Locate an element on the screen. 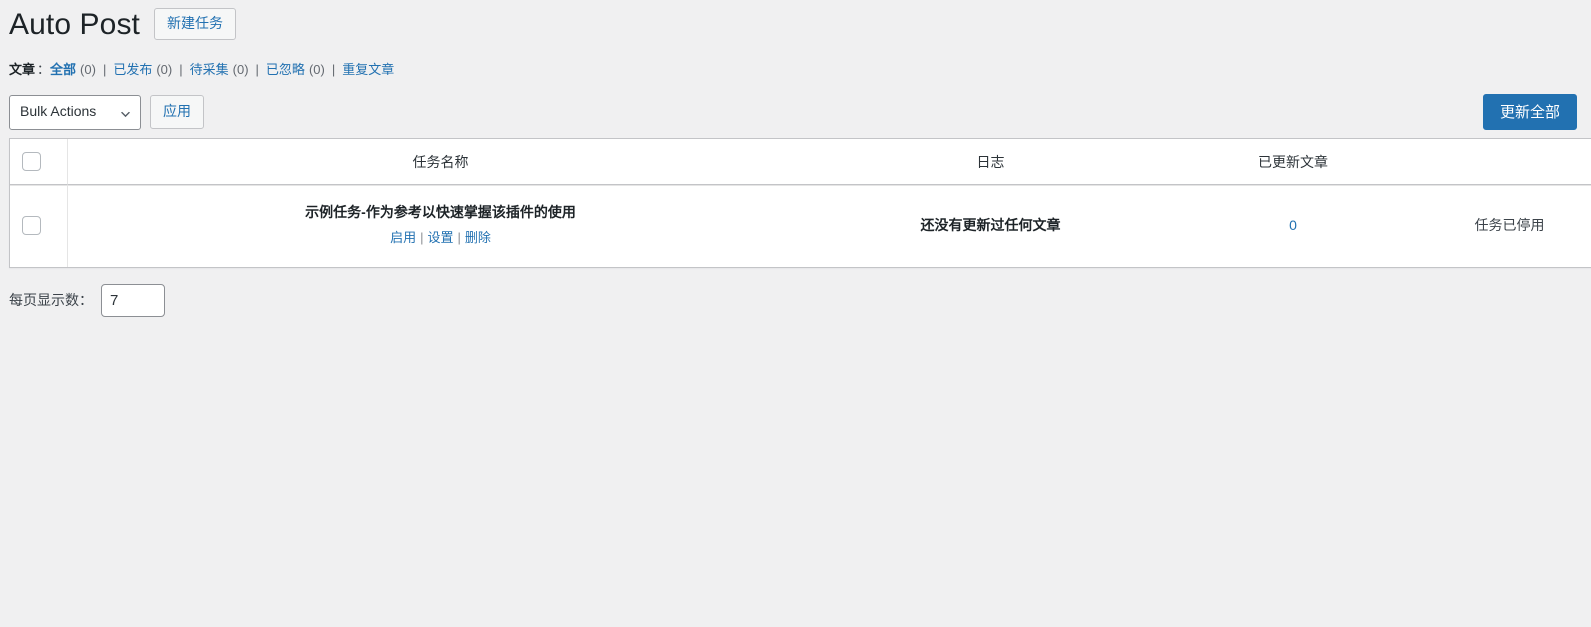 Image resolution: width=1591 pixels, height=627 pixels. row-log-cell: 还没有更新过任何文章 is located at coordinates (990, 226).